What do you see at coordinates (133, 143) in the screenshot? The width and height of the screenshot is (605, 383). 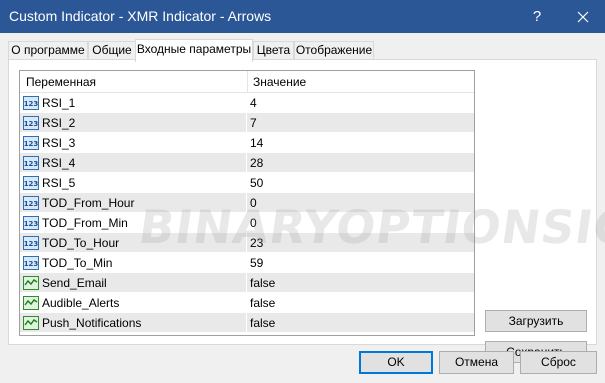 I see `variable-cell: 123 RSI_3` at bounding box center [133, 143].